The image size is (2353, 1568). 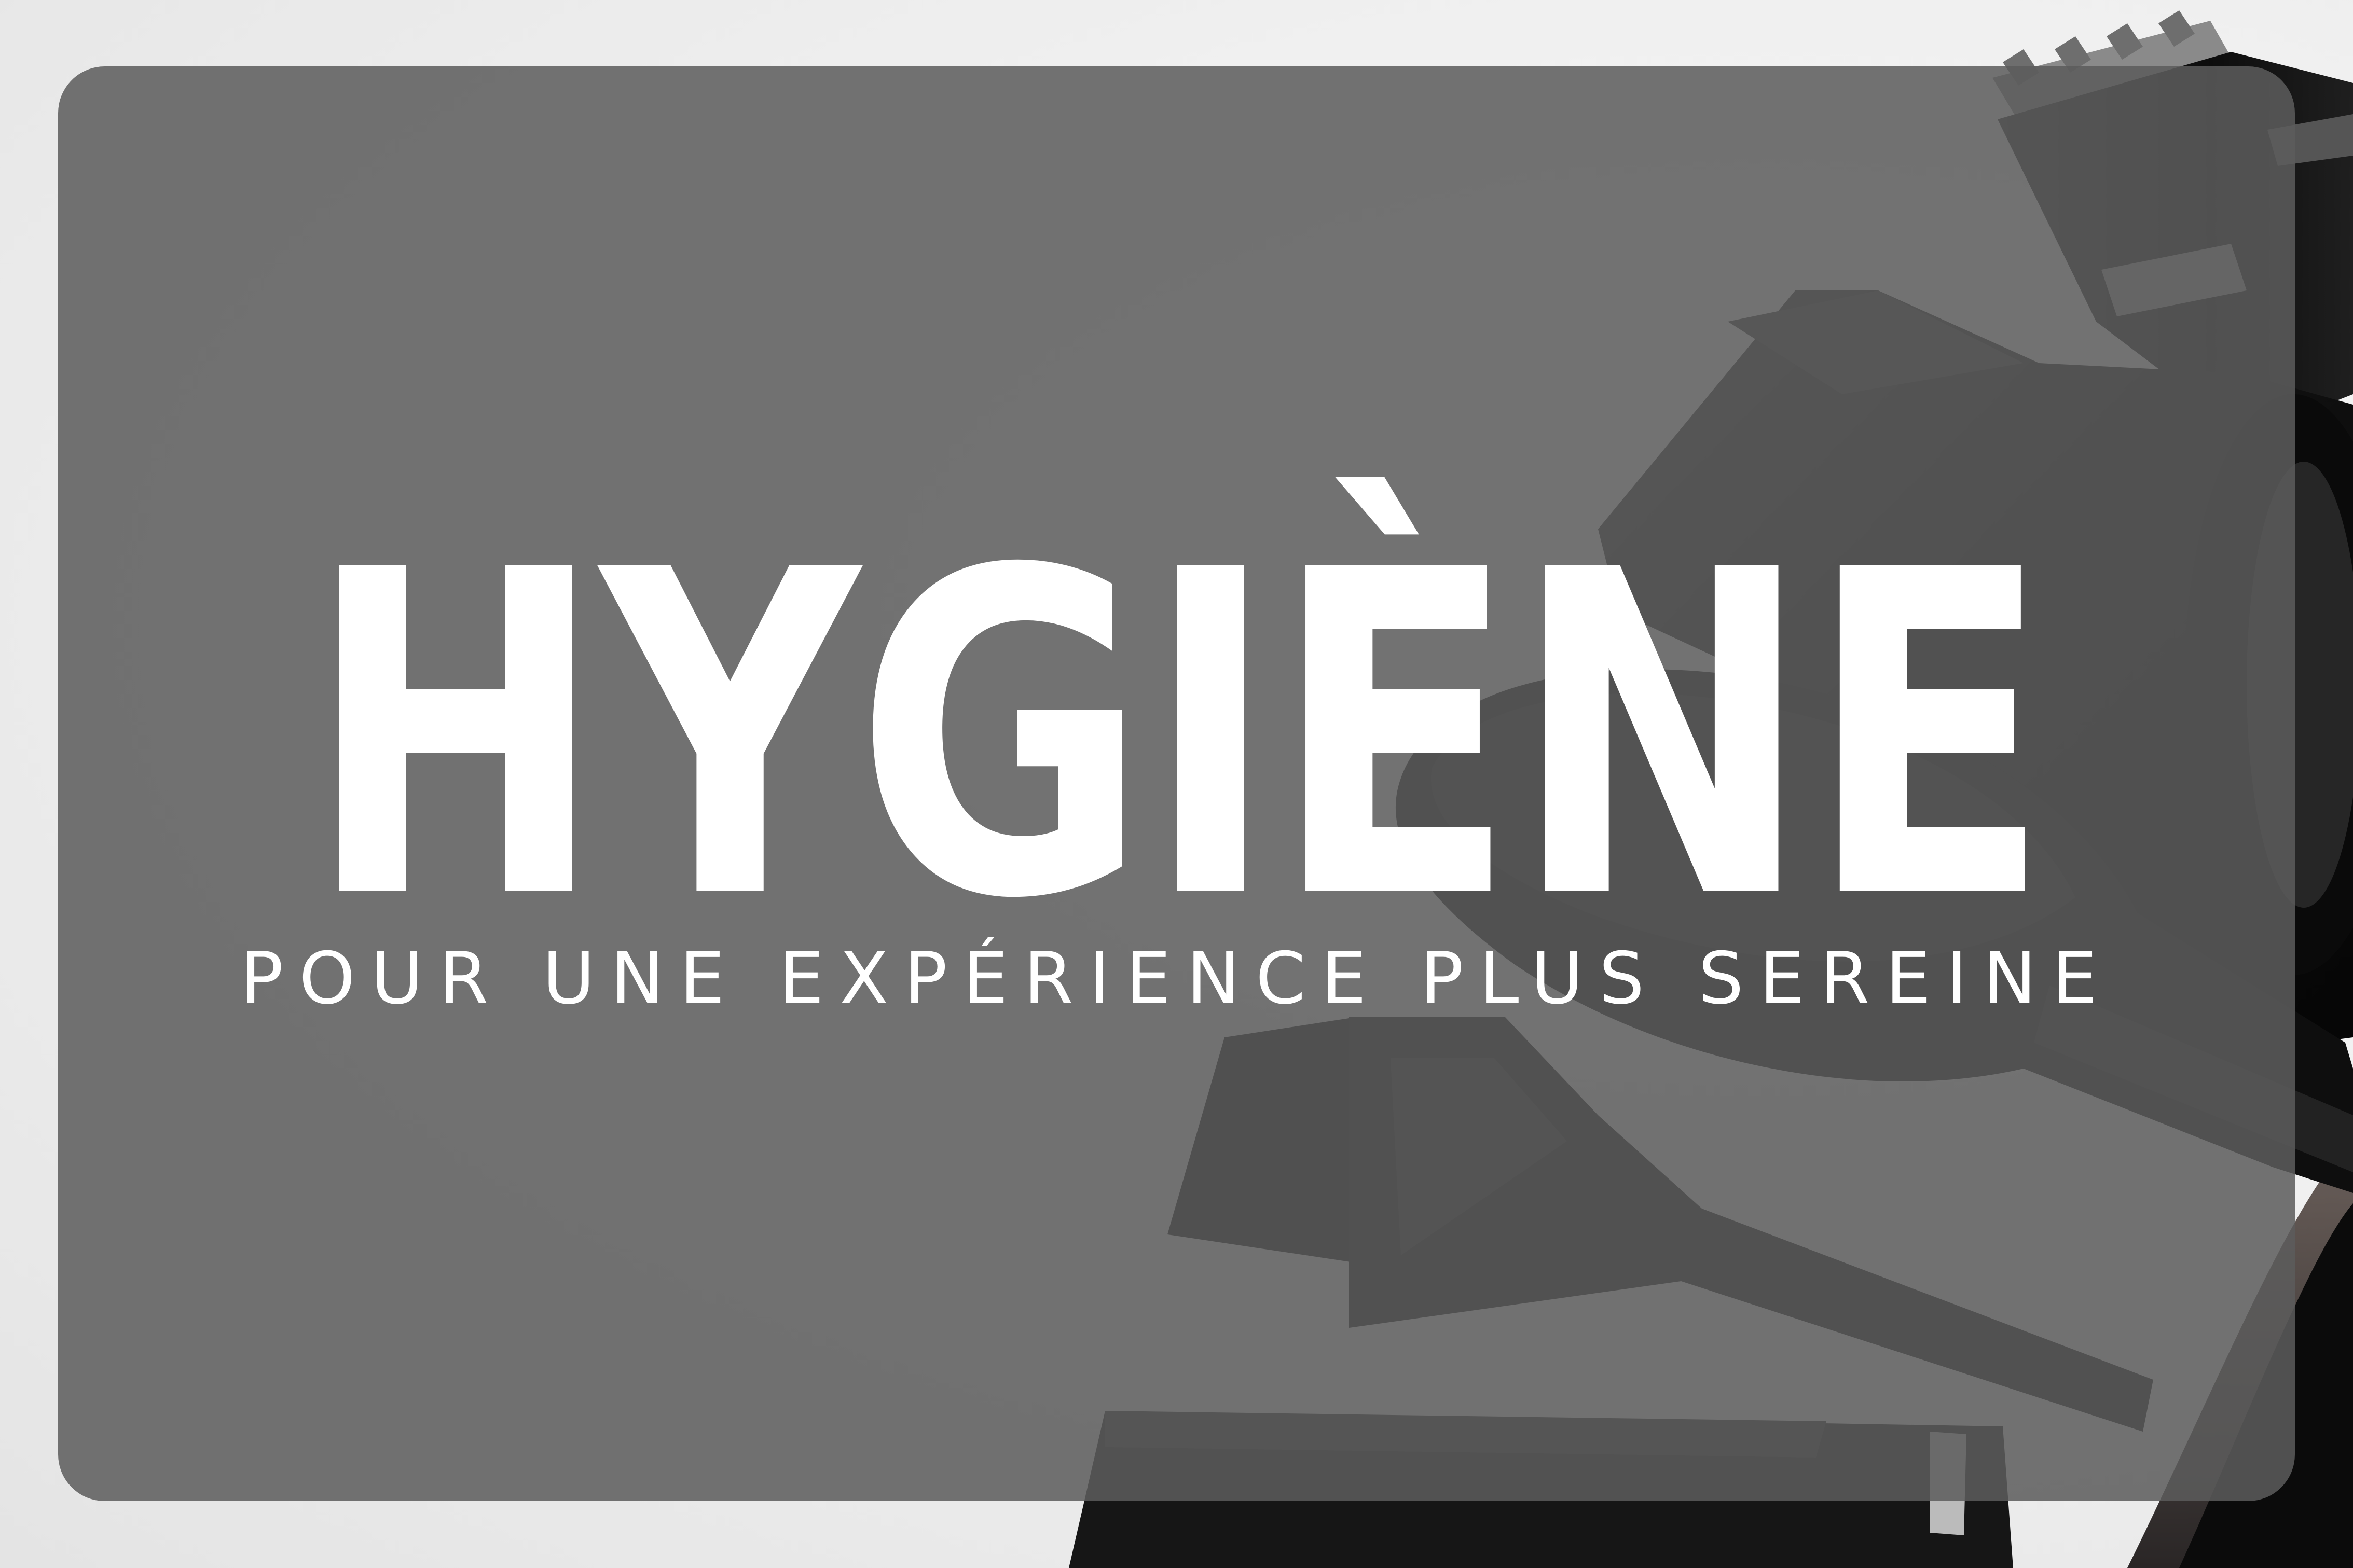 I want to click on subtitle: POUR UNE EXPÉRIENCE PLUS SEREINE, so click(x=1176, y=978).